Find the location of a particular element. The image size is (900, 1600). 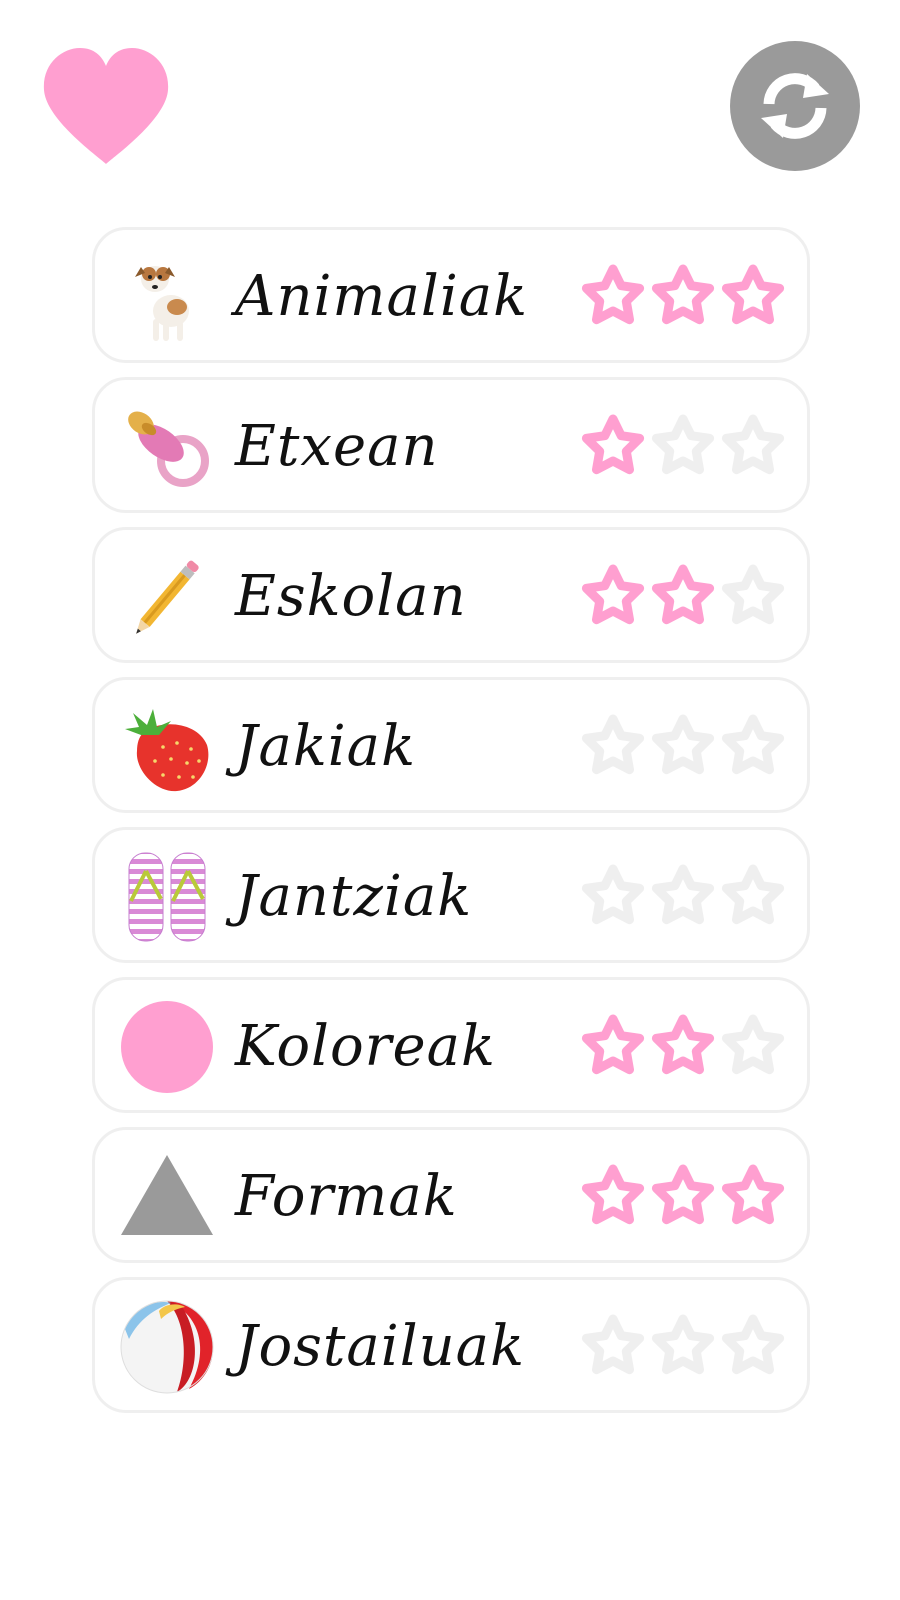

category-row-eskolan: Eskolan is located at coordinates (451, 595).